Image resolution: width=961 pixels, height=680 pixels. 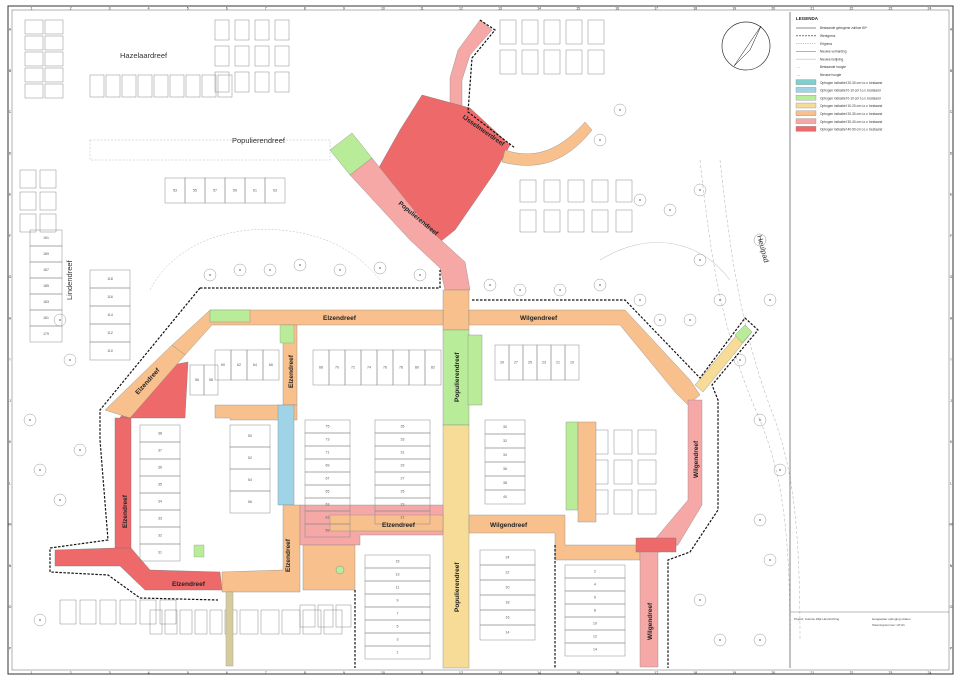 What do you see at coordinates (695, 9) in the screenshot?
I see `frame-number-top: 18` at bounding box center [695, 9].